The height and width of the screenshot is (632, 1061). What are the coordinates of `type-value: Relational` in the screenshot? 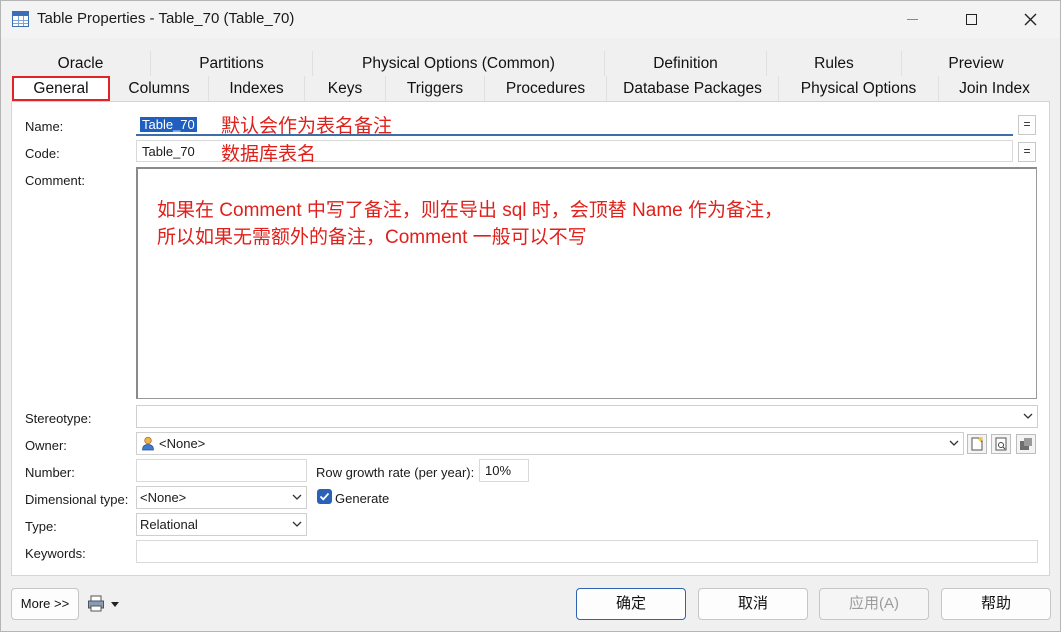 It's located at (169, 524).